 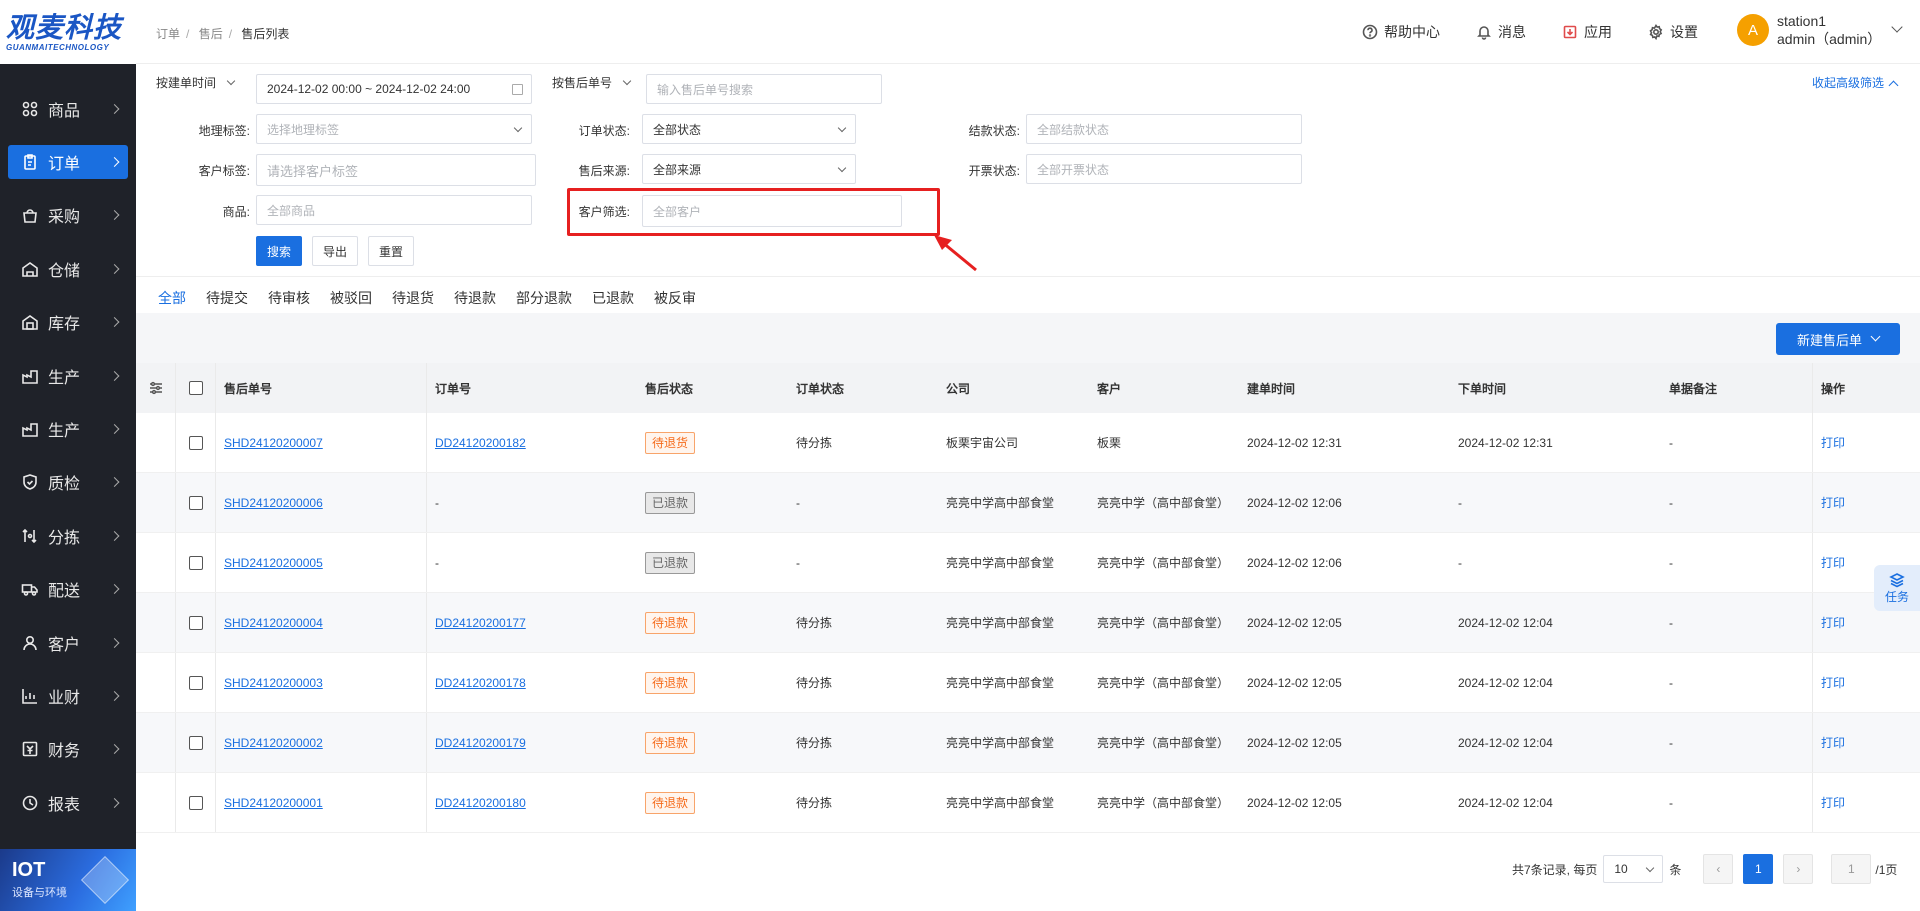 I want to click on task-float-button: 任务, so click(x=1897, y=588).